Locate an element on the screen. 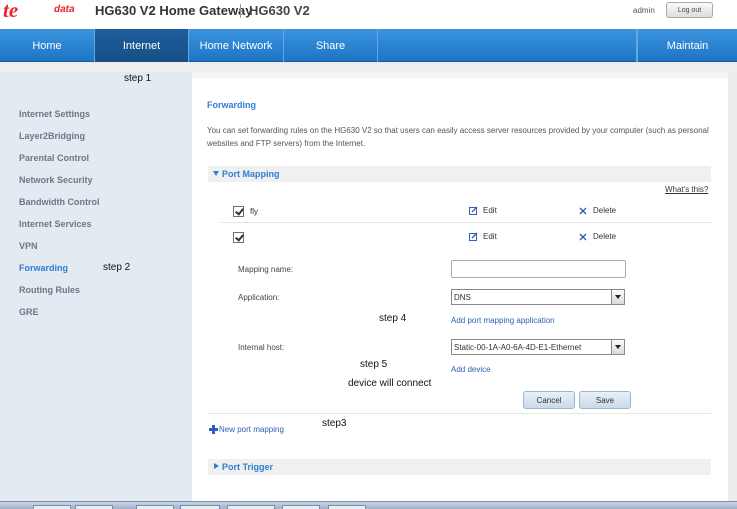  annotation-step-4: step 4 is located at coordinates (393, 318).